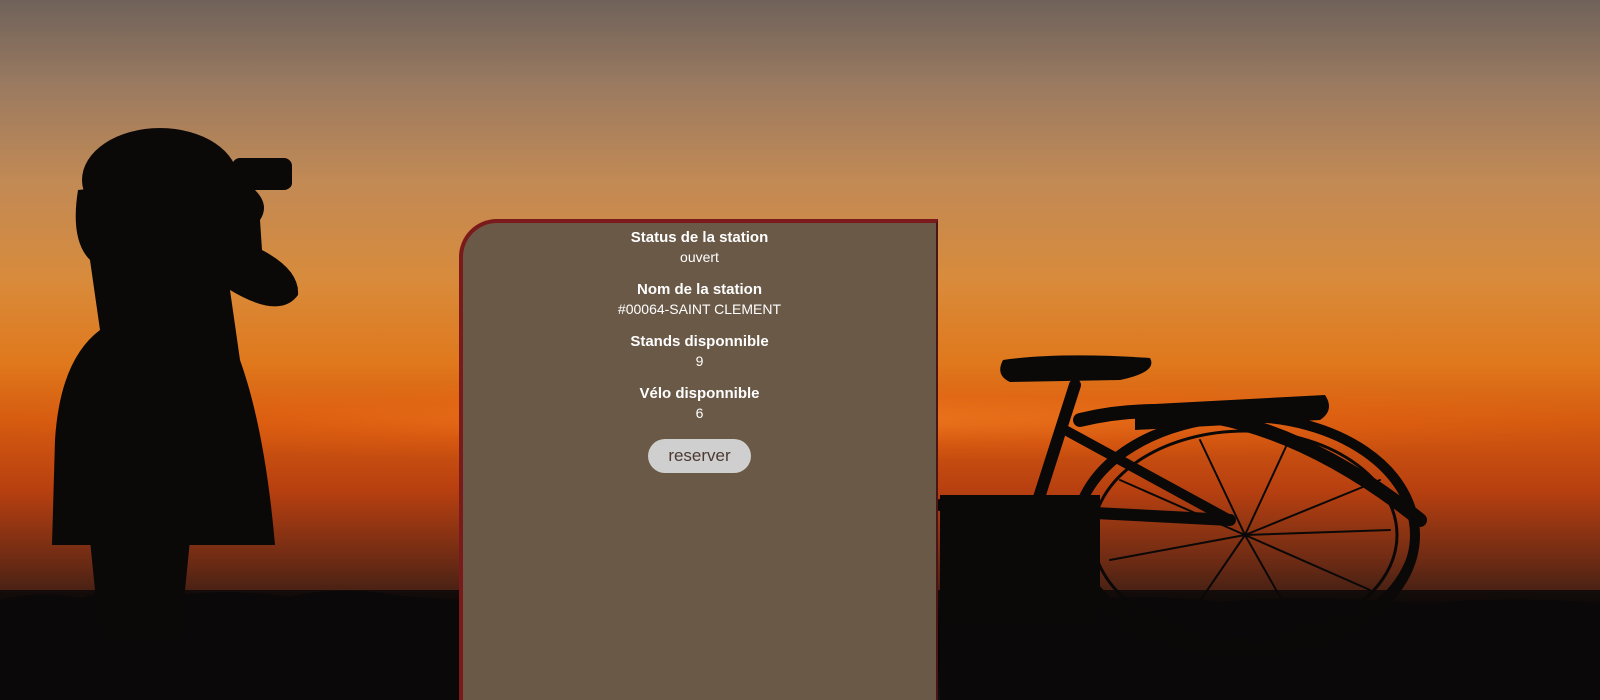  What do you see at coordinates (699, 351) in the screenshot?
I see `stands-available-field: Stands disponnible 9` at bounding box center [699, 351].